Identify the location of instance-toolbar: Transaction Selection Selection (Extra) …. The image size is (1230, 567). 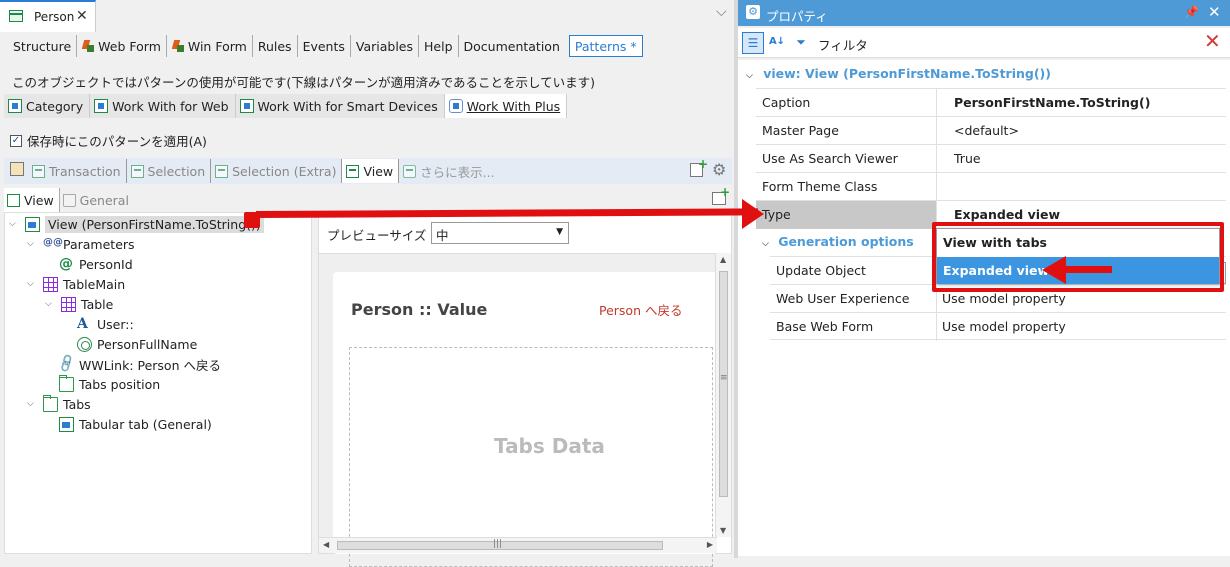
(368, 170).